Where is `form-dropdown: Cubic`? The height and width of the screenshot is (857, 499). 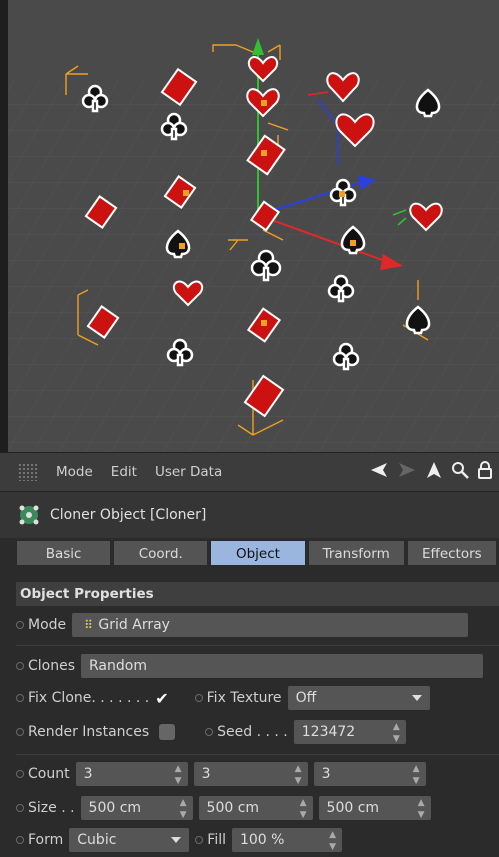 form-dropdown: Cubic is located at coordinates (129, 840).